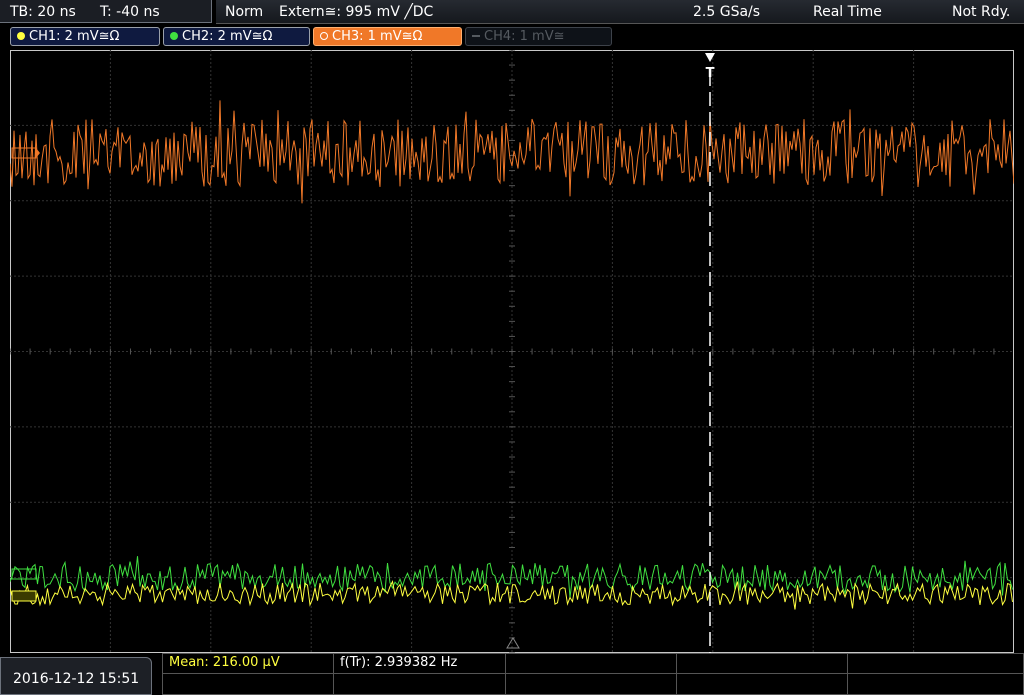 The image size is (1024, 695). Describe the element at coordinates (513, 643) in the screenshot. I see `horizontal-position-marker-icon` at that location.